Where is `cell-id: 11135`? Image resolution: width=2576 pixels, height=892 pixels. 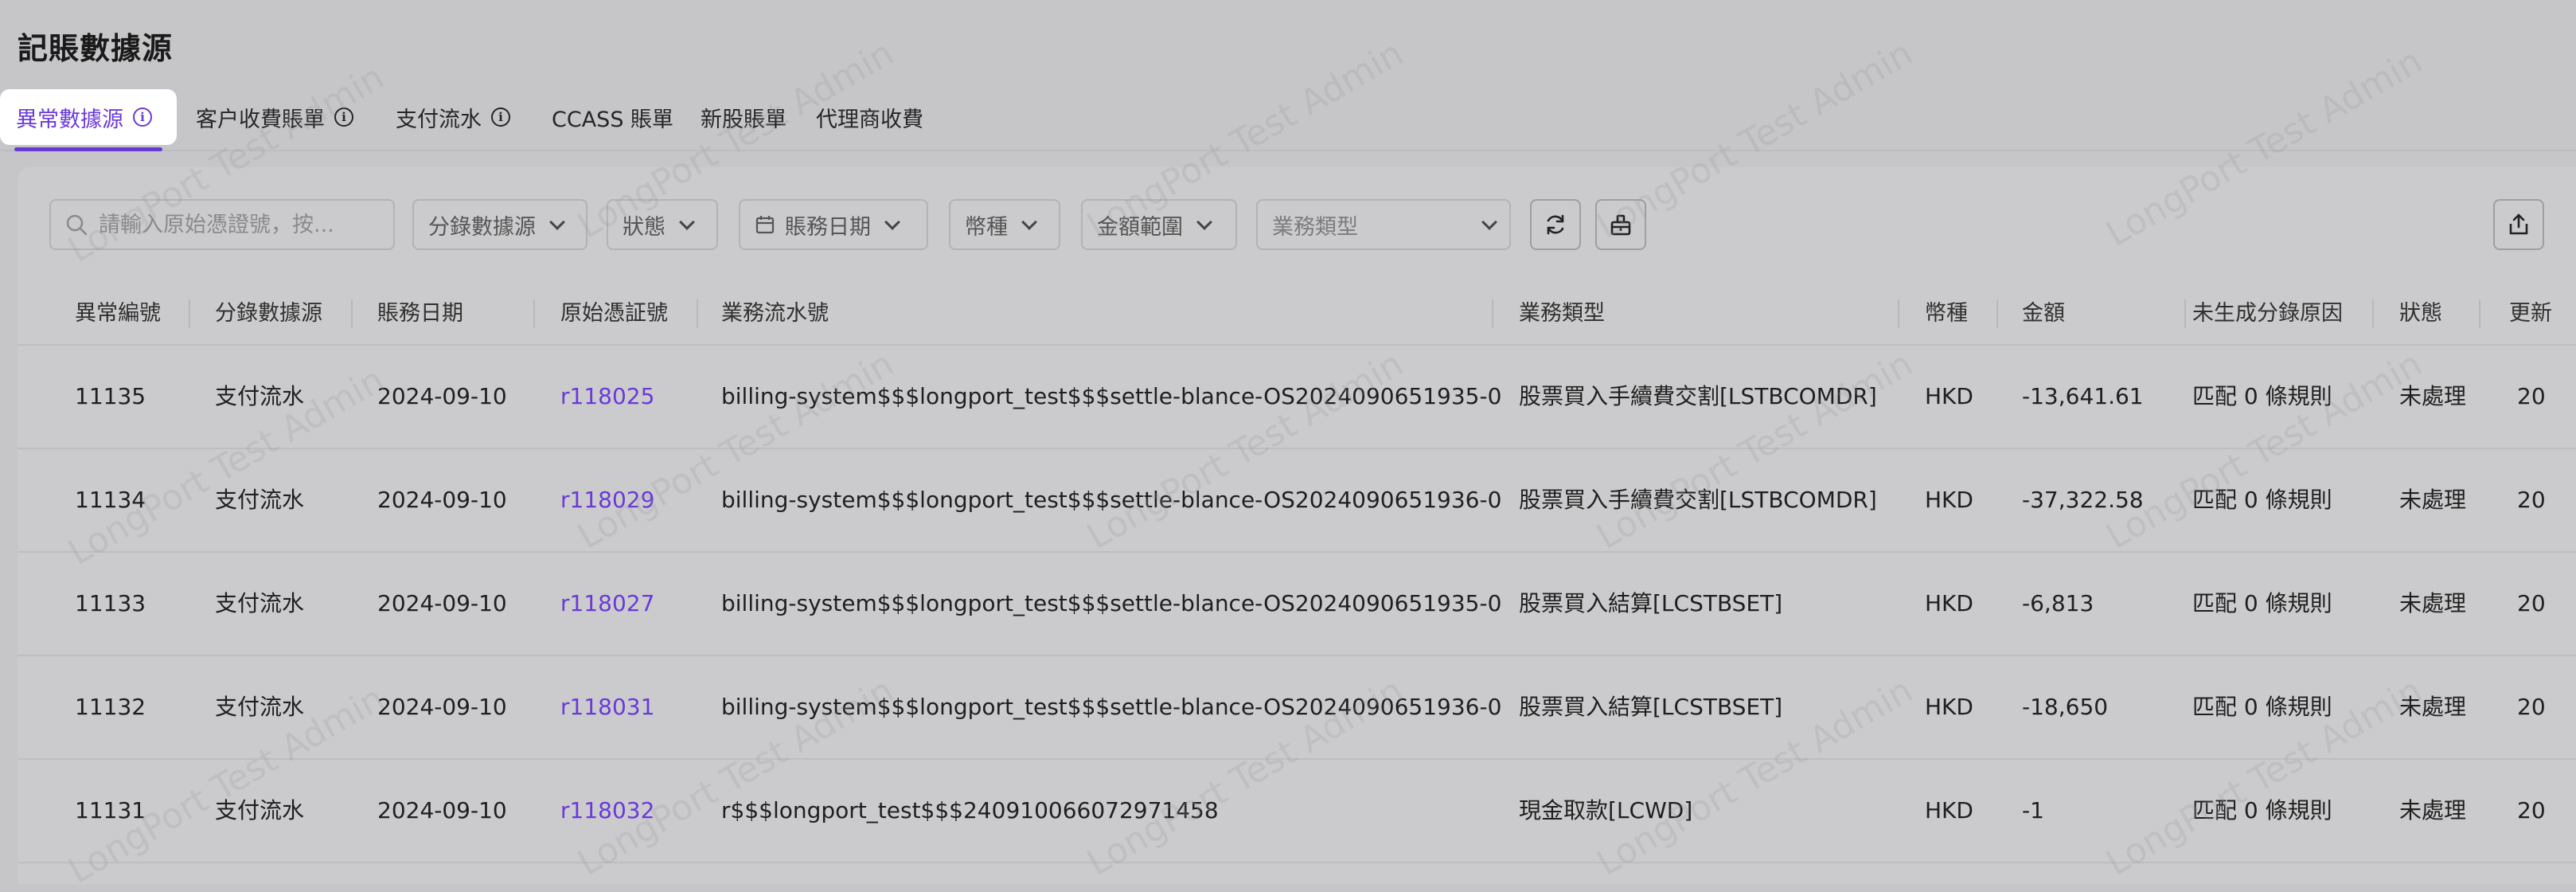 cell-id: 11135 is located at coordinates (110, 396).